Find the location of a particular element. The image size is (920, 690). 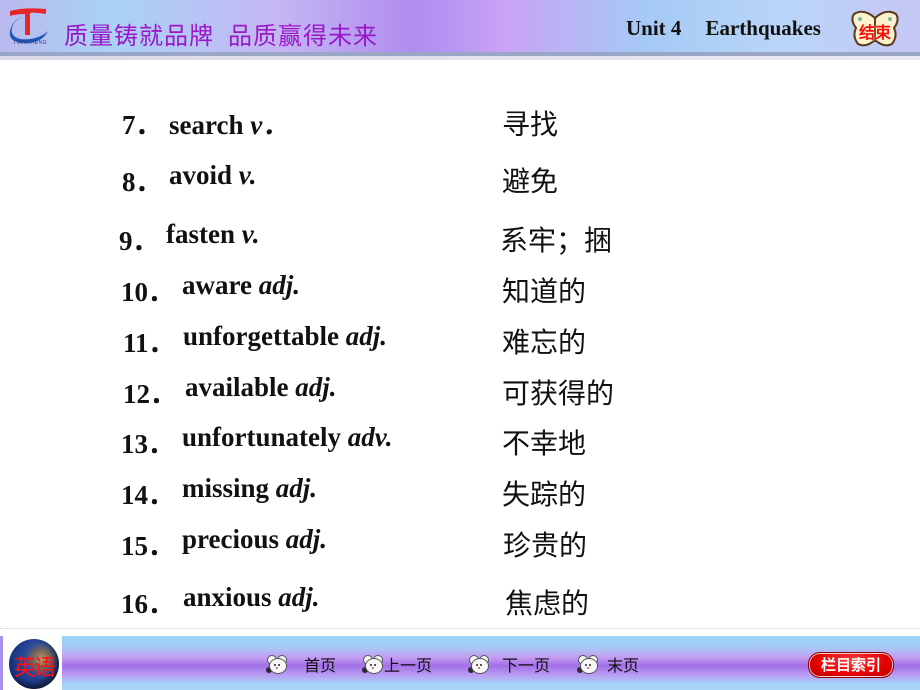

vocab-row: 14． missing adj. 失踪的 is located at coordinates (460, 493).